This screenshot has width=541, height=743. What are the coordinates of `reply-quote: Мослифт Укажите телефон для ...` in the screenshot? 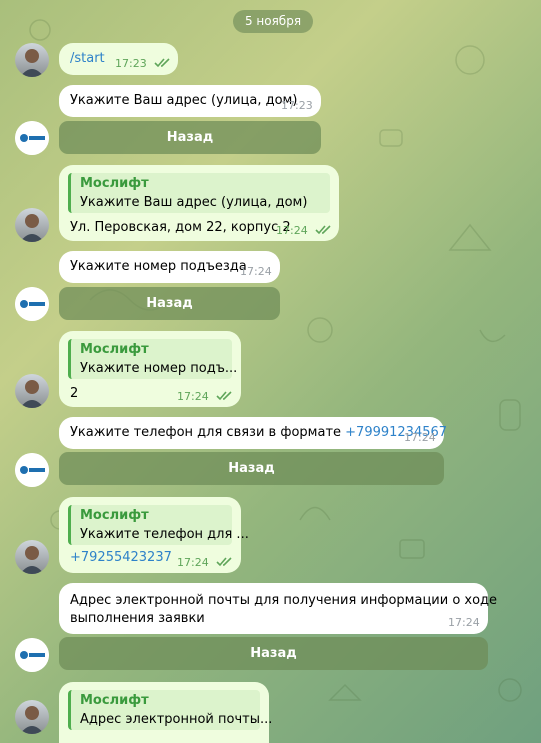 It's located at (158, 525).